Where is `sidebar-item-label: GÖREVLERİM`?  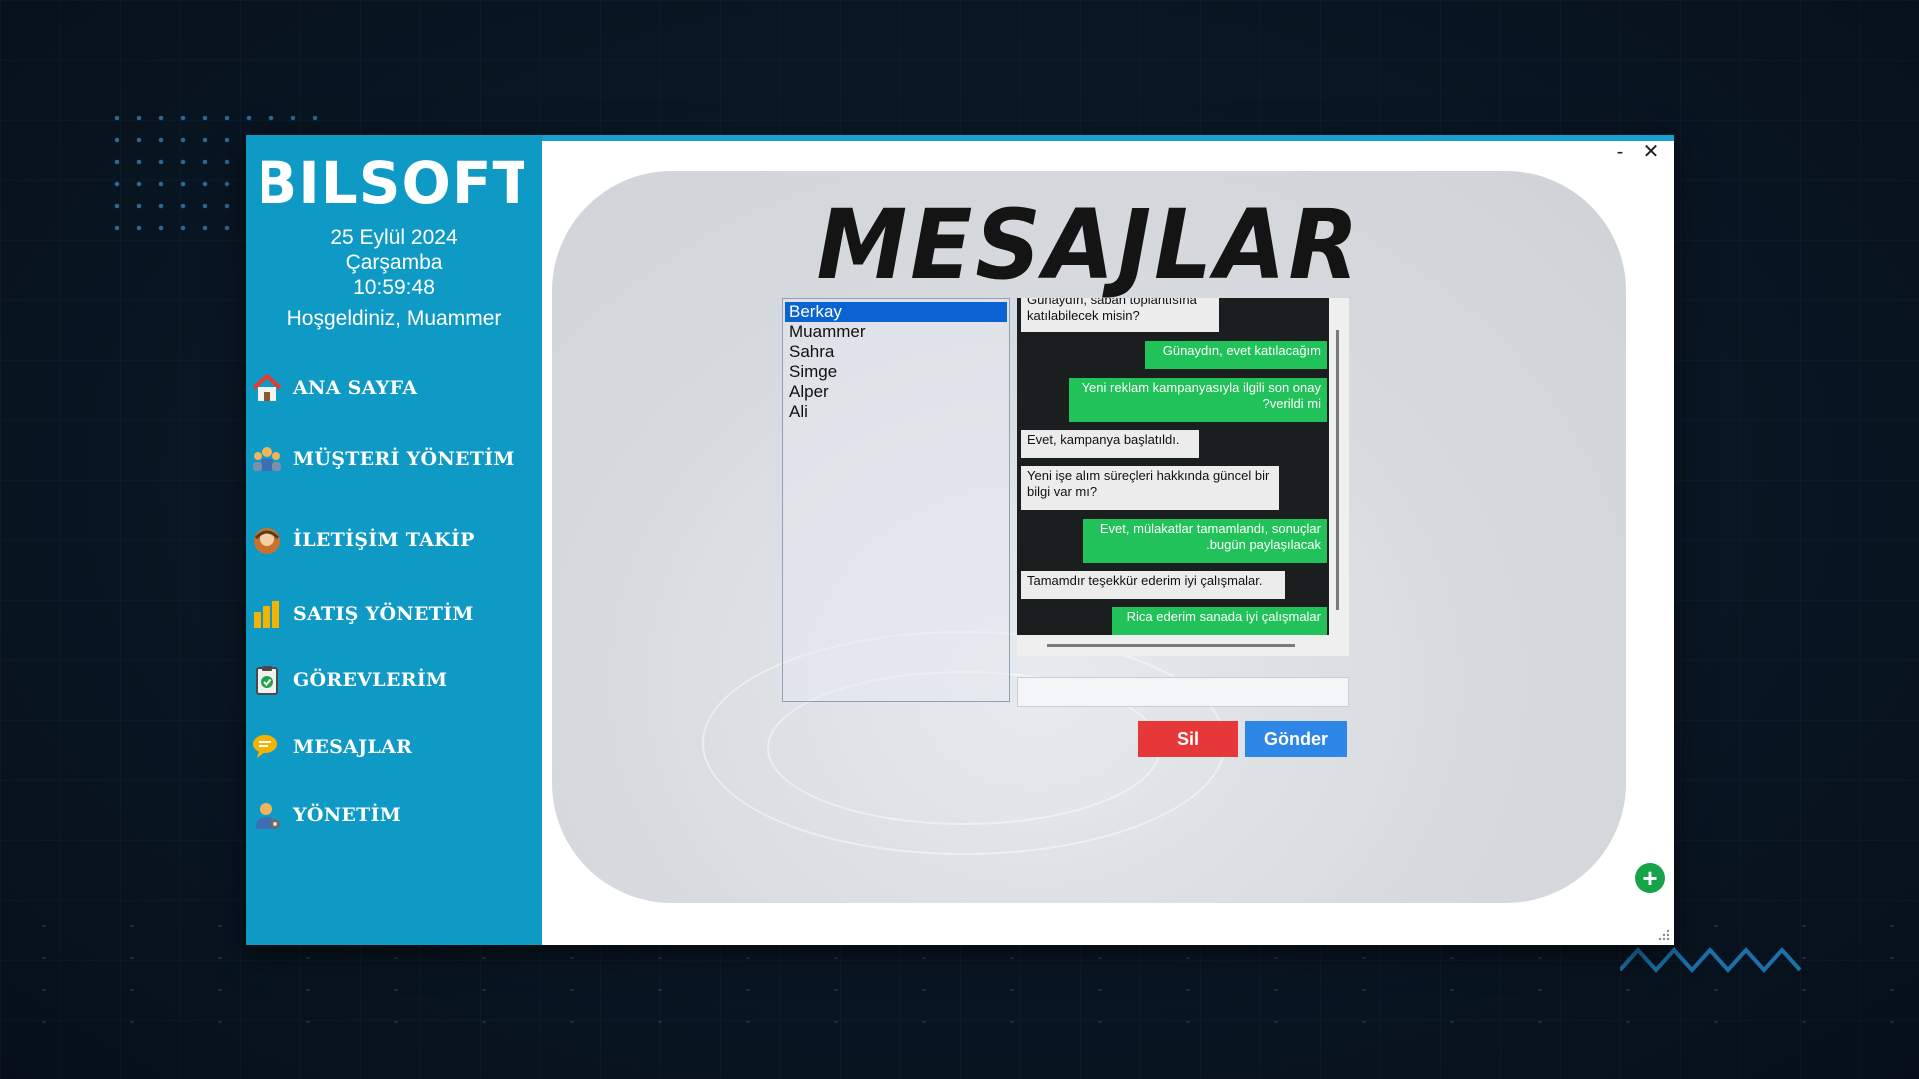 sidebar-item-label: GÖREVLERİM is located at coordinates (370, 680).